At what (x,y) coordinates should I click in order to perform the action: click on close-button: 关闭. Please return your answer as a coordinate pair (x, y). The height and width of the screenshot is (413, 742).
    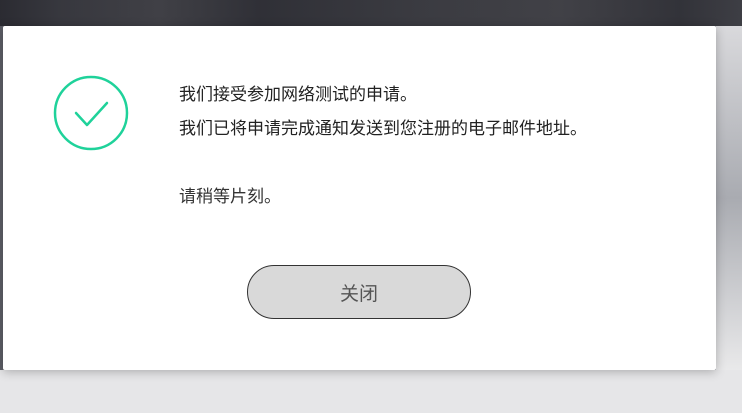
    Looking at the image, I should click on (359, 292).